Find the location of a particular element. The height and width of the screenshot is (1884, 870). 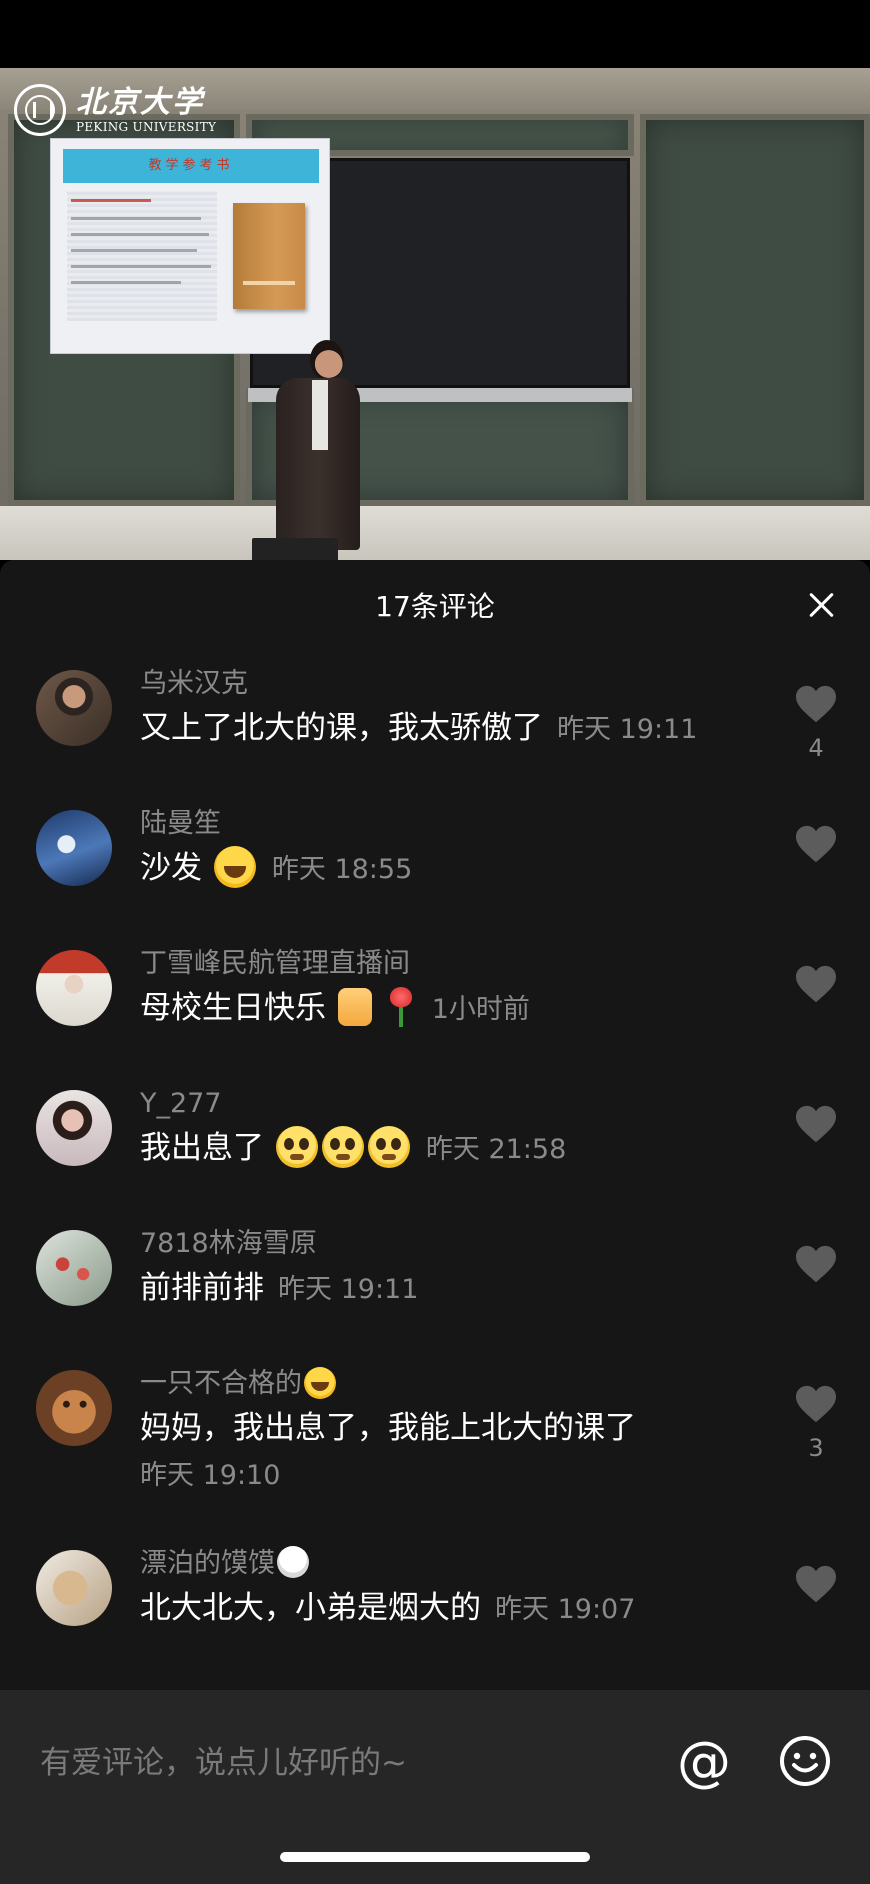

comment-username: 乌米汉克 is located at coordinates (450, 684).